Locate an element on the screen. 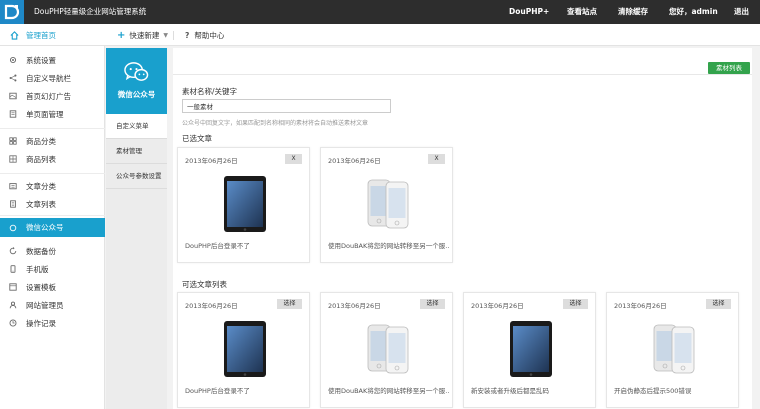 Image resolution: width=760 pixels, height=409 pixels. page-icon is located at coordinates (13, 114).